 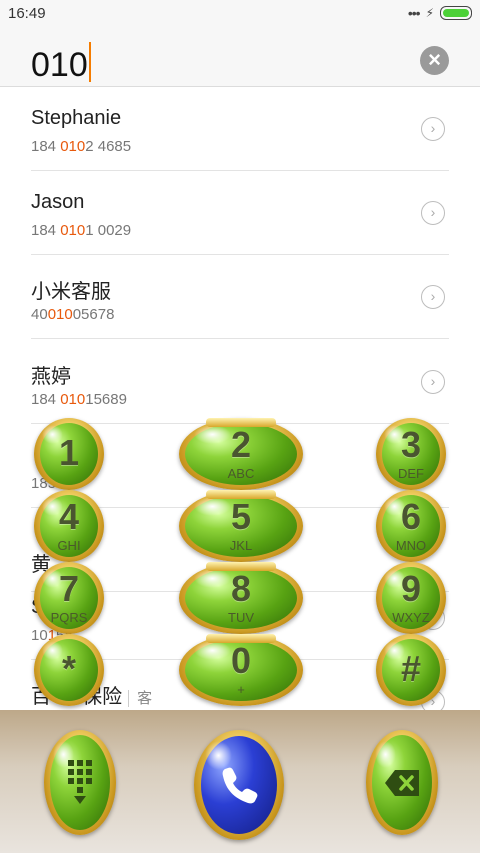 What do you see at coordinates (241, 516) in the screenshot?
I see `key-digit: 5` at bounding box center [241, 516].